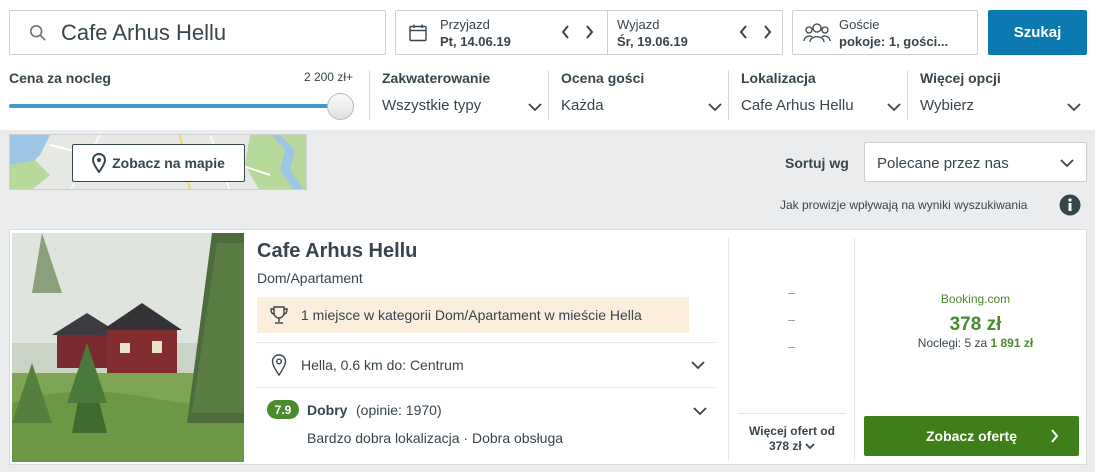 This screenshot has width=1095, height=472. Describe the element at coordinates (638, 95) in the screenshot. I see `filter-rating: Ocena gości Każda` at that location.